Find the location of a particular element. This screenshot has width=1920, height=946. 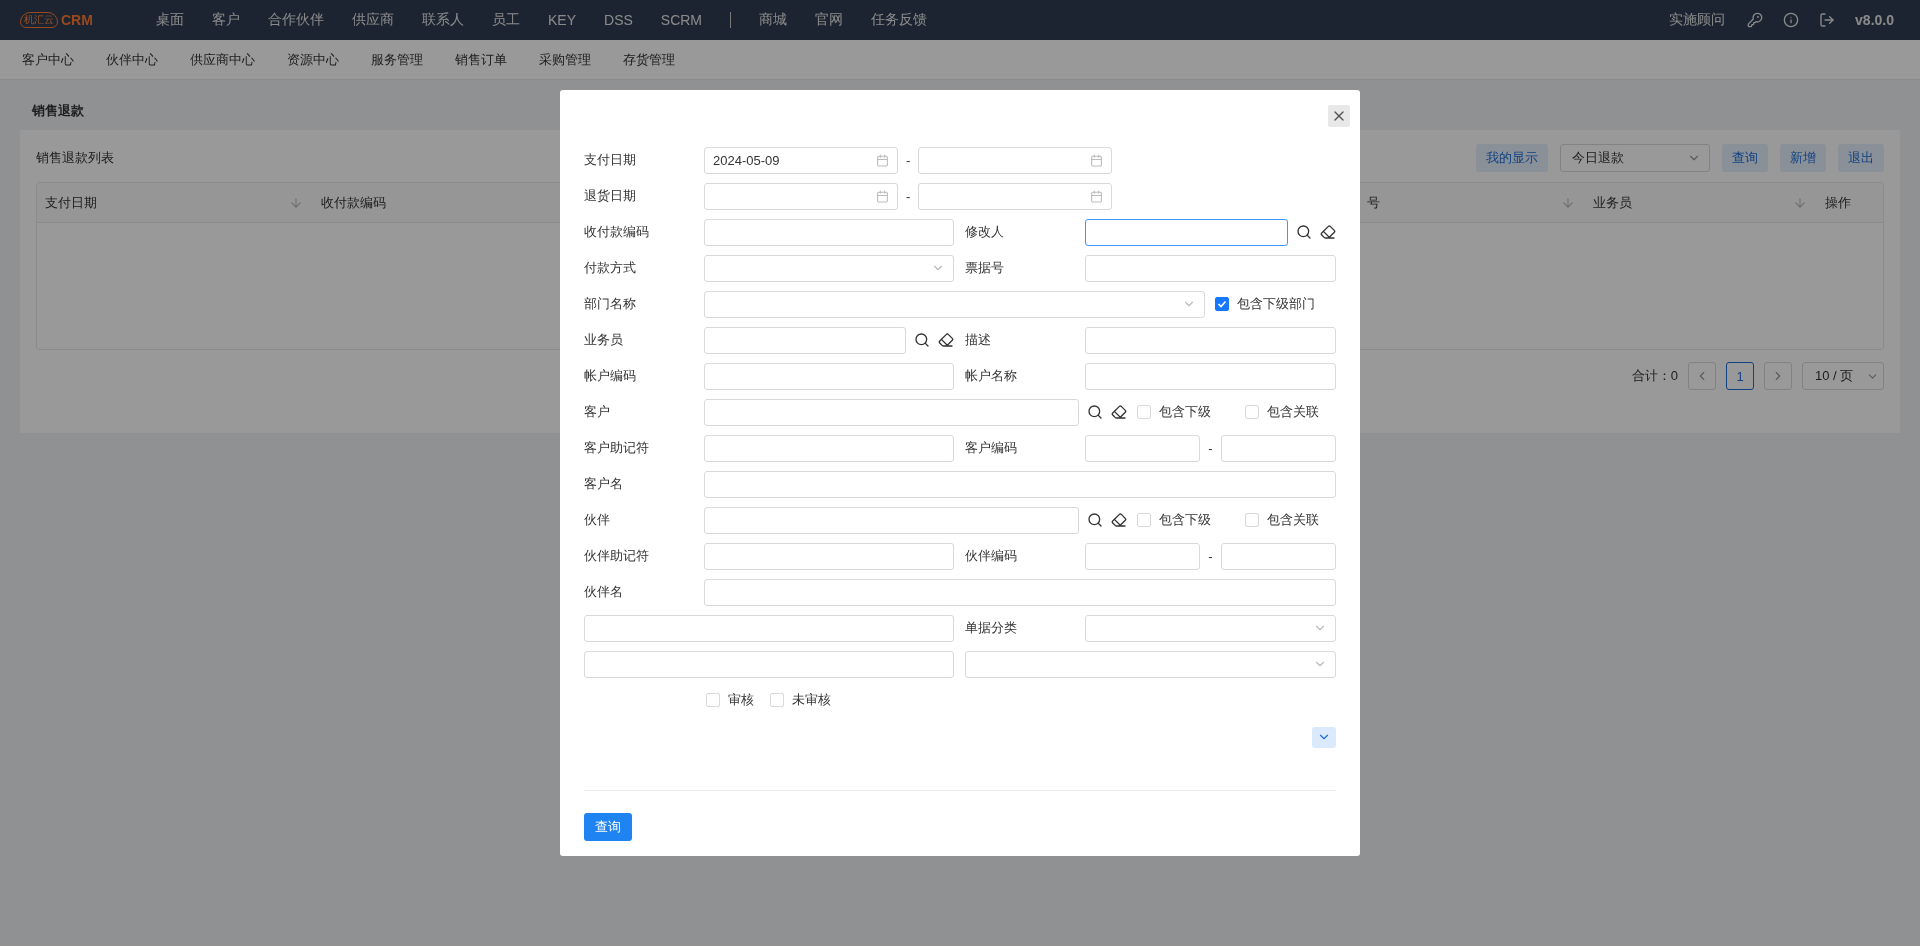

subnav-item: 资源中心 is located at coordinates (313, 59).